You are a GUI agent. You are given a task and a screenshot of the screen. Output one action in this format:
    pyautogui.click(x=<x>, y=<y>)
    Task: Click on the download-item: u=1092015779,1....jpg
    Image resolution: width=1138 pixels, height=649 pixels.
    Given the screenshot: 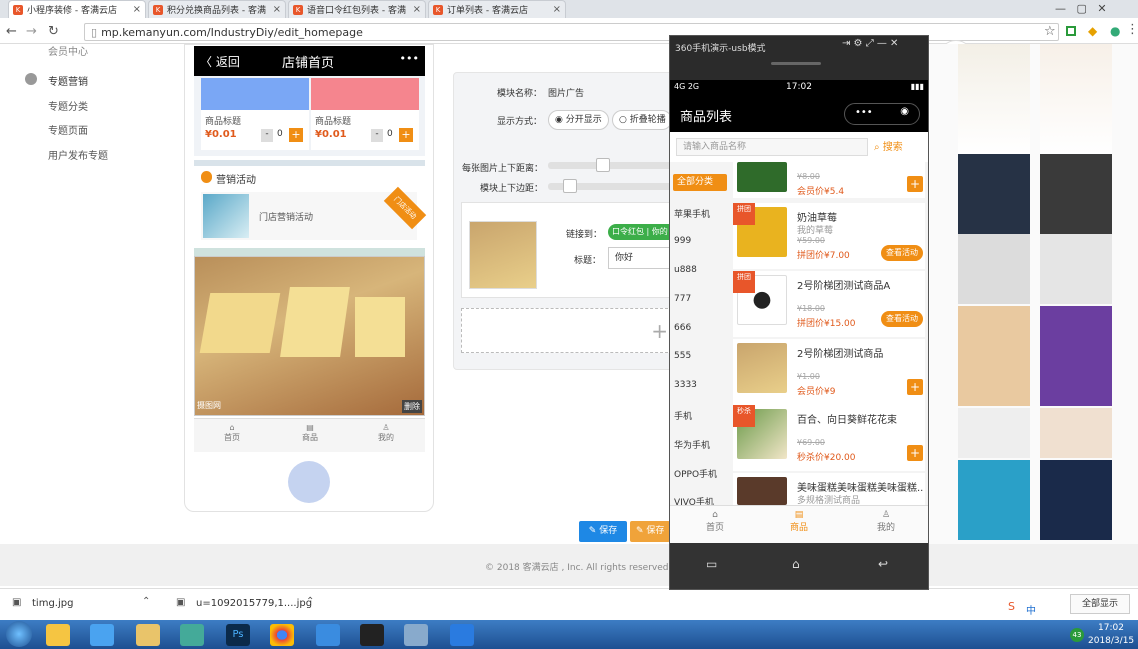 What is the action you would take?
    pyautogui.click(x=254, y=603)
    